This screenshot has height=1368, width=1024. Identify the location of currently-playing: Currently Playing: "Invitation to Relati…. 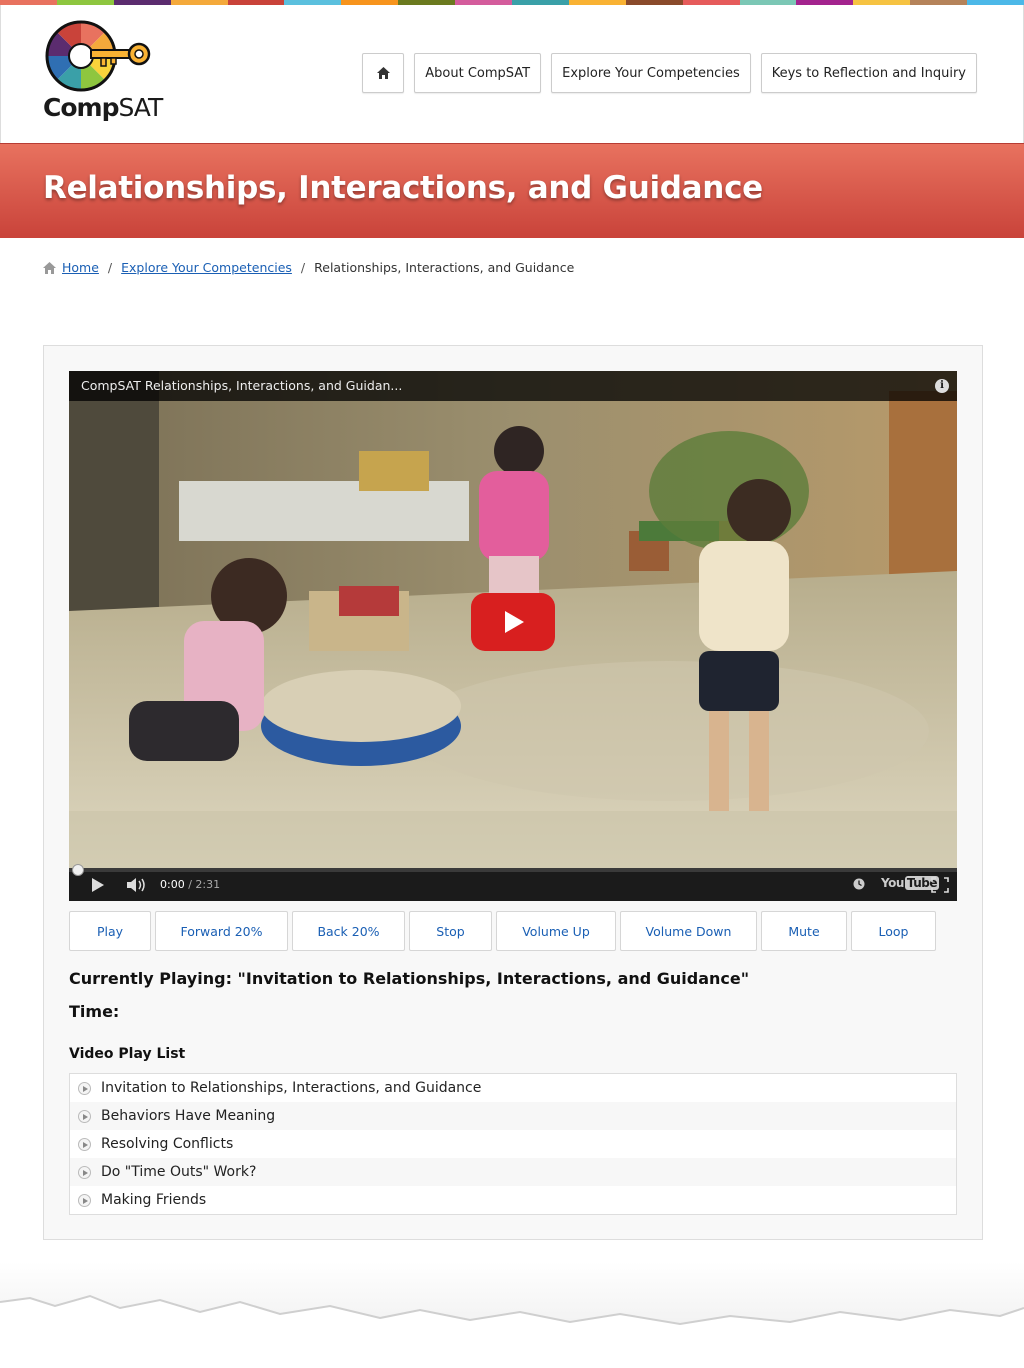
(409, 978).